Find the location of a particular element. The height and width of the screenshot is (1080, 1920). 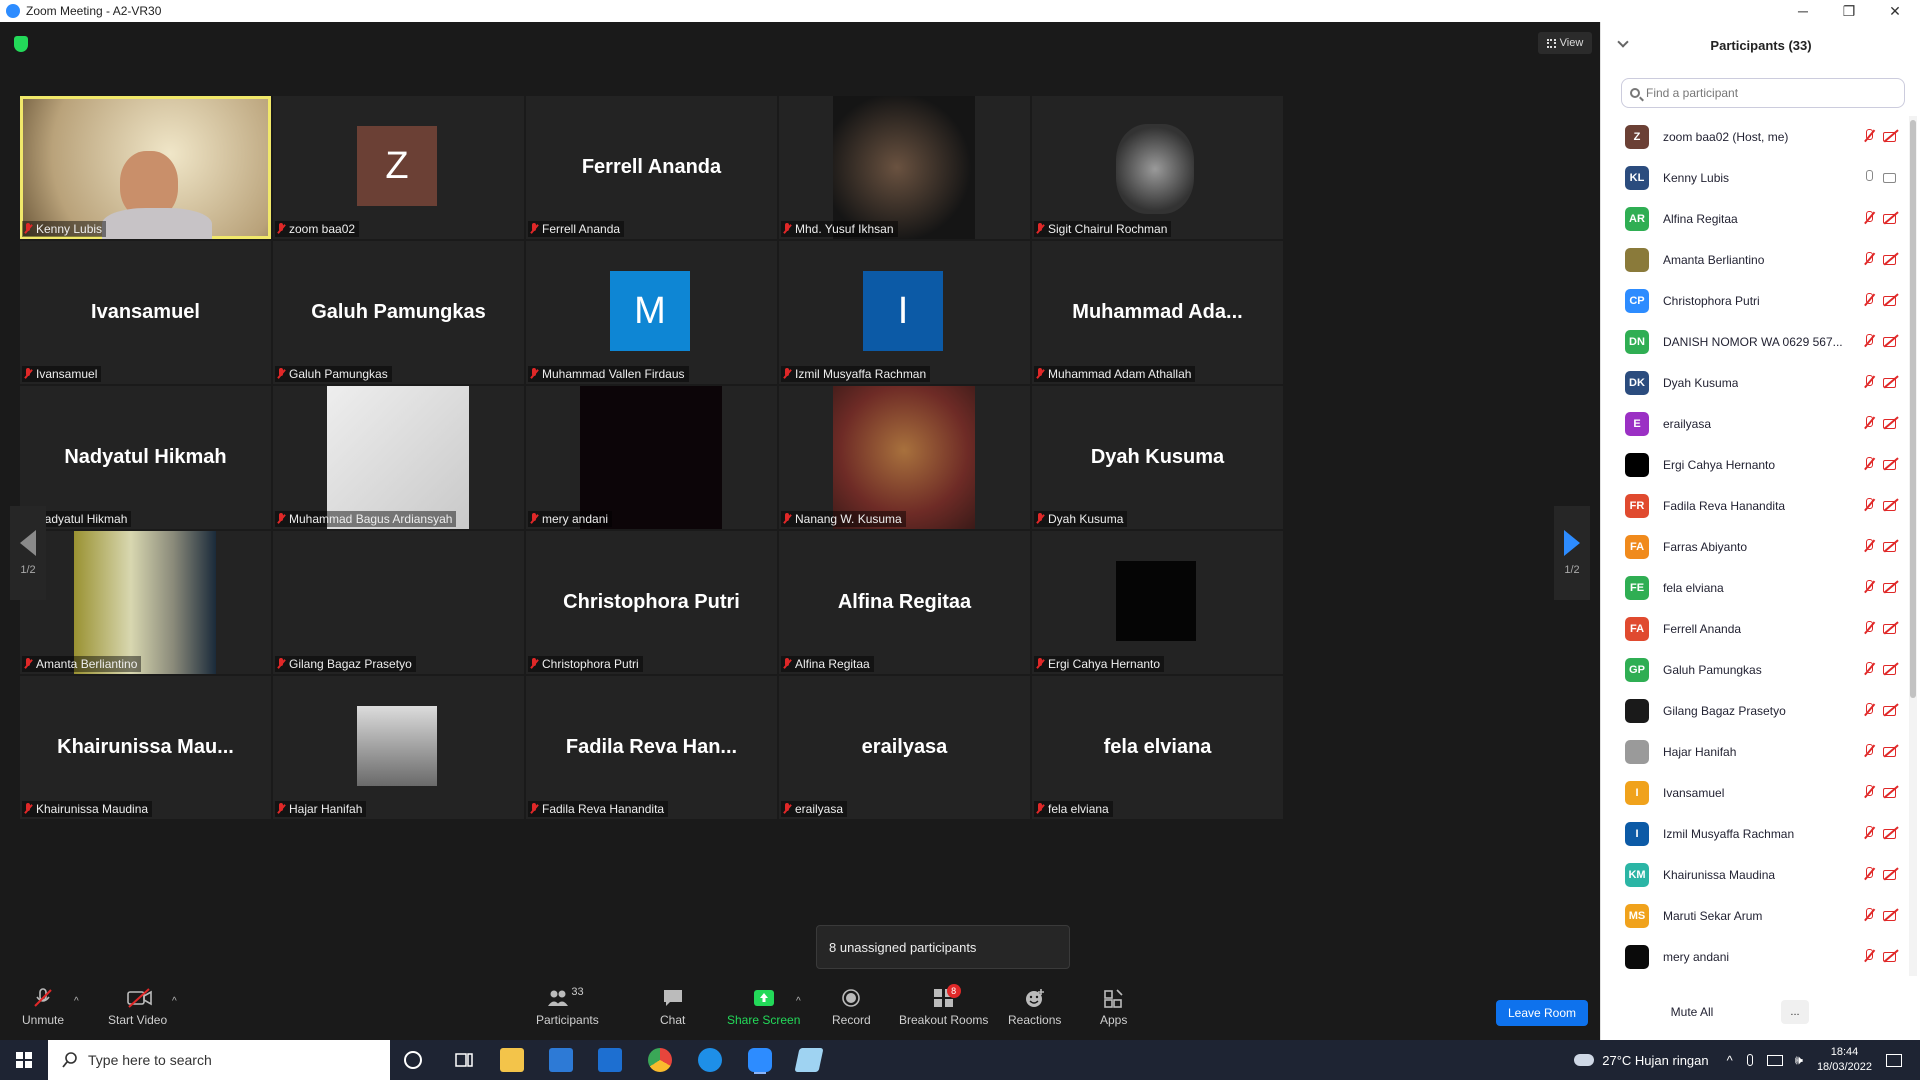

security-shield-icon is located at coordinates (21, 44).